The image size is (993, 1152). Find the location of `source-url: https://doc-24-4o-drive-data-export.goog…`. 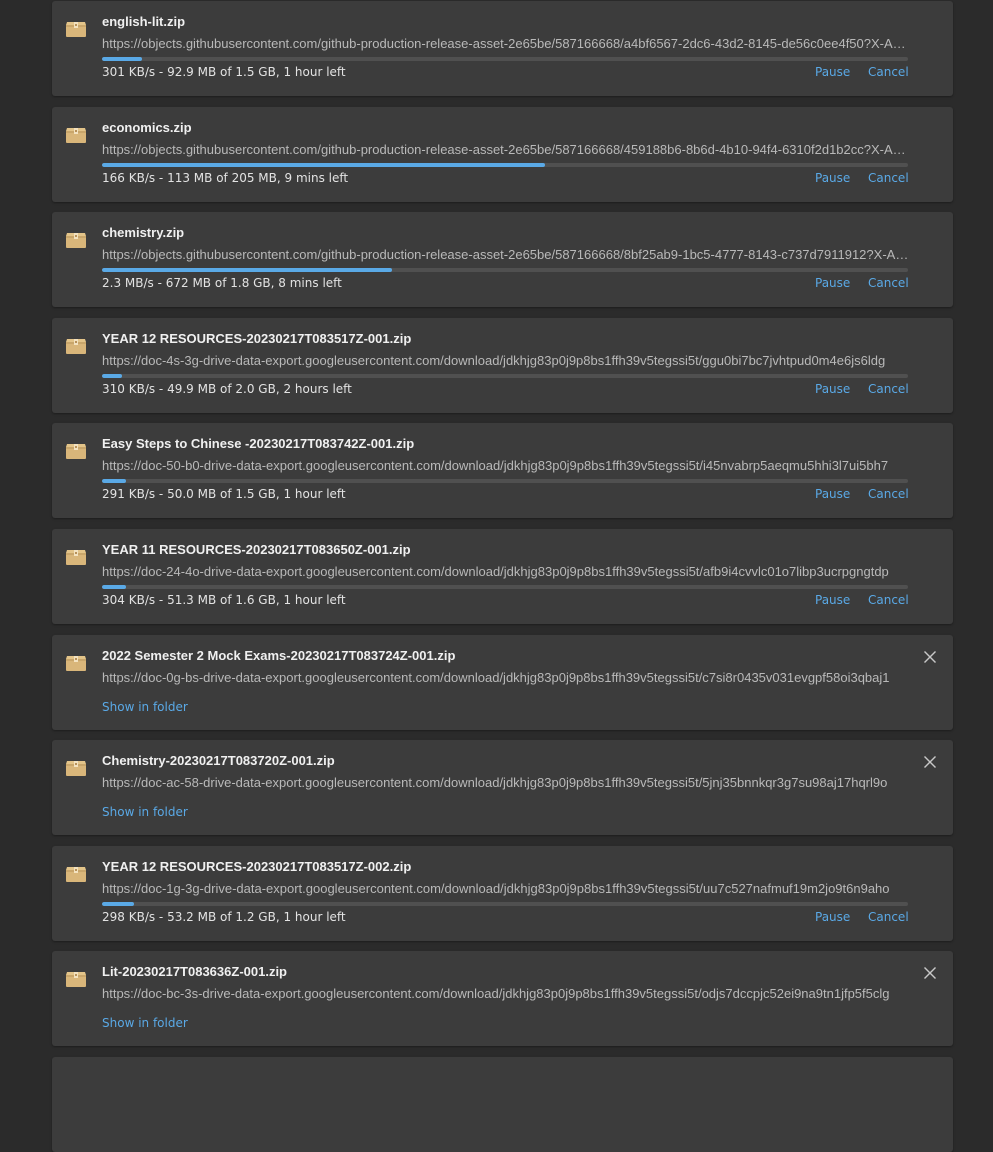

source-url: https://doc-24-4o-drive-data-export.goog… is located at coordinates (495, 571).